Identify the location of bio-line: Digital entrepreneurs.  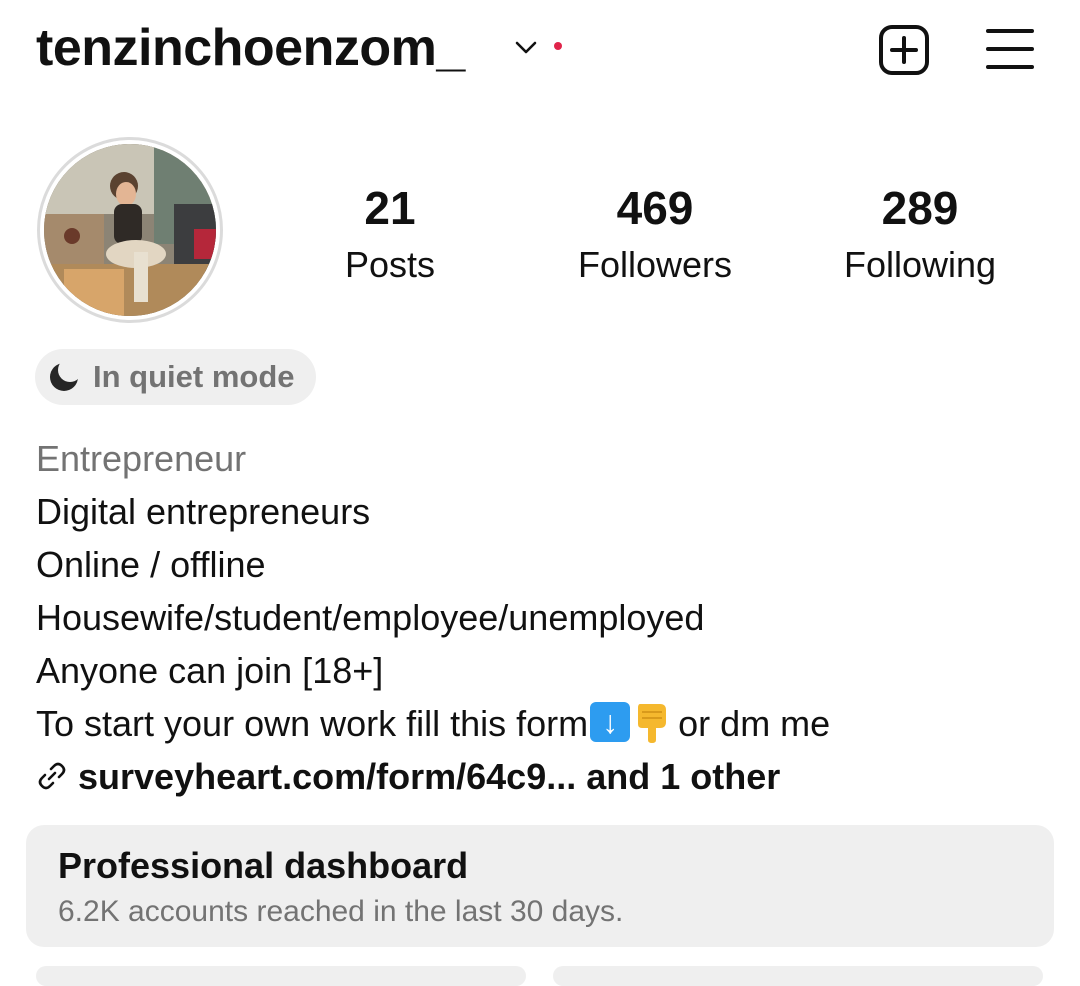
(203, 511).